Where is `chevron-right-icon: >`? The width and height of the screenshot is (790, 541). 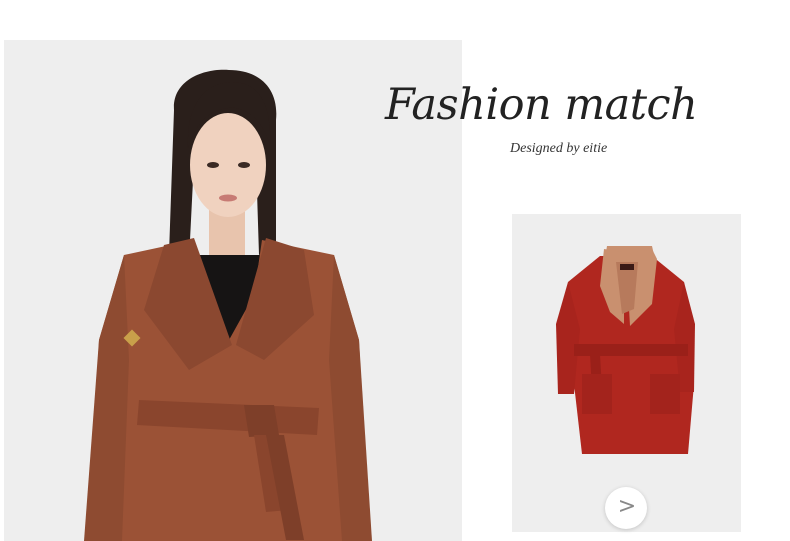
chevron-right-icon: > is located at coordinates (627, 506).